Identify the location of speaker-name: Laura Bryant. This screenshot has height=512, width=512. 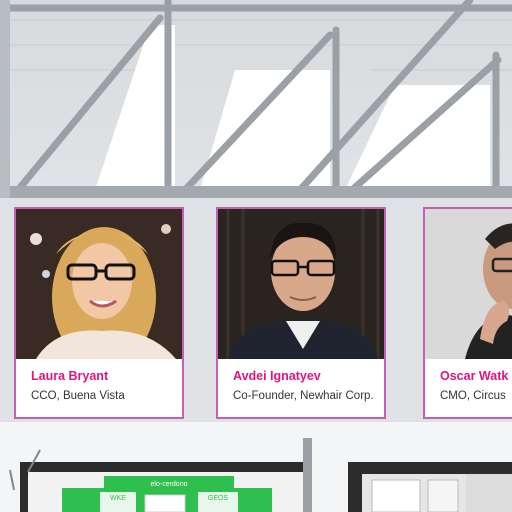
(70, 376).